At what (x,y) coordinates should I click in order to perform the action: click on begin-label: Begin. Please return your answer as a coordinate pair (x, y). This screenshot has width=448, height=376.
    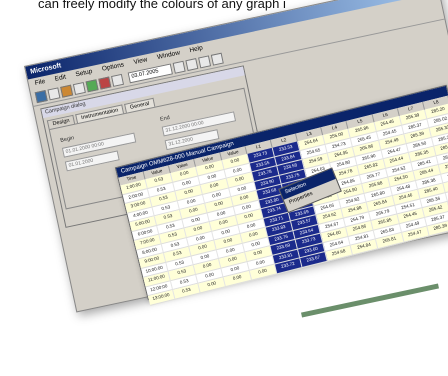
    Looking at the image, I should click on (67, 140).